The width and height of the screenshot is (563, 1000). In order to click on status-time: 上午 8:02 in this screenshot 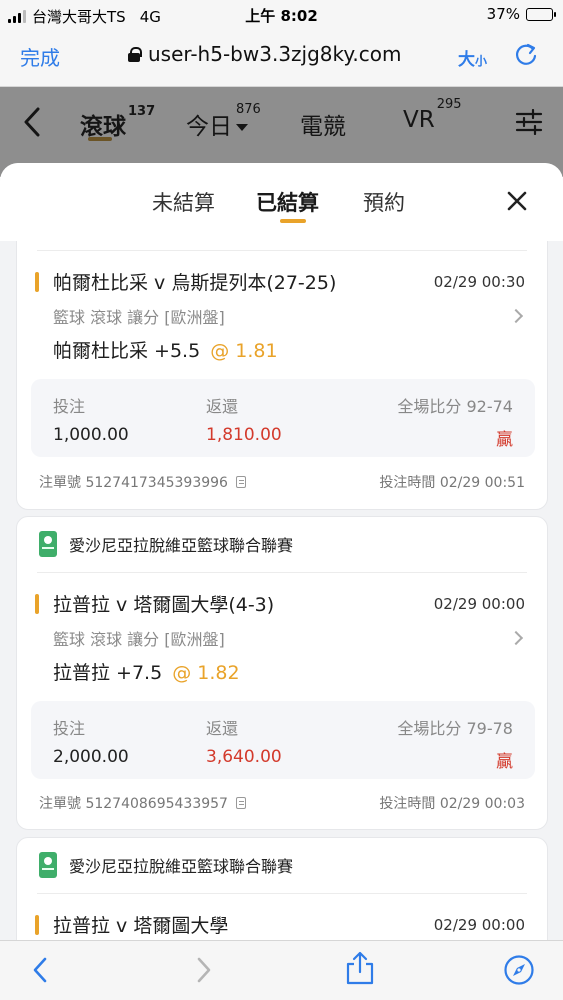, I will do `click(281, 16)`.